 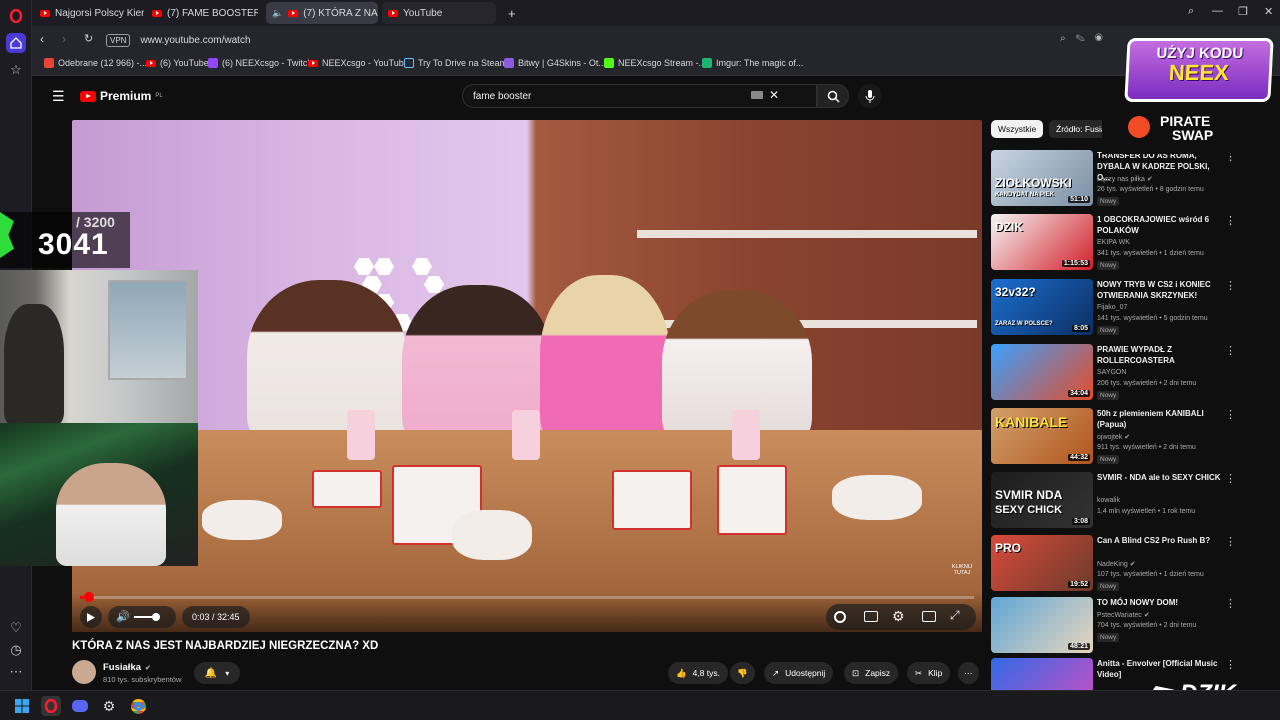 What do you see at coordinates (89, 13) in the screenshot?
I see `tab-najgorsi: Najgorsi Polscy Kierowcy` at bounding box center [89, 13].